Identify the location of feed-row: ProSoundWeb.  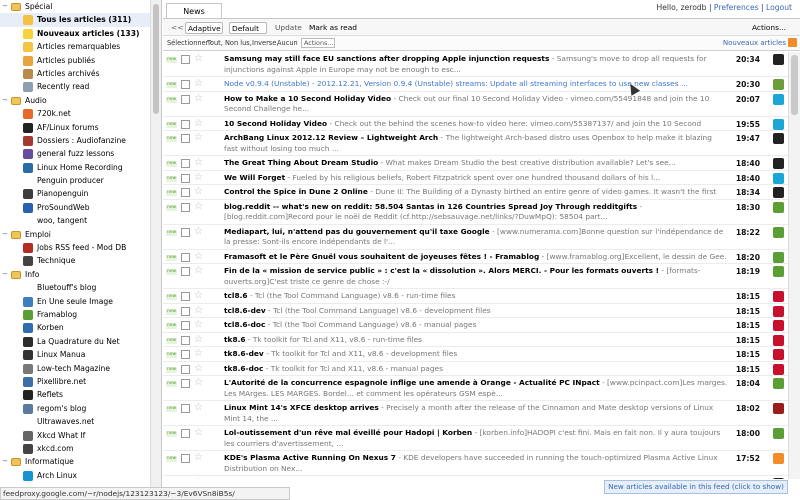
(80, 207).